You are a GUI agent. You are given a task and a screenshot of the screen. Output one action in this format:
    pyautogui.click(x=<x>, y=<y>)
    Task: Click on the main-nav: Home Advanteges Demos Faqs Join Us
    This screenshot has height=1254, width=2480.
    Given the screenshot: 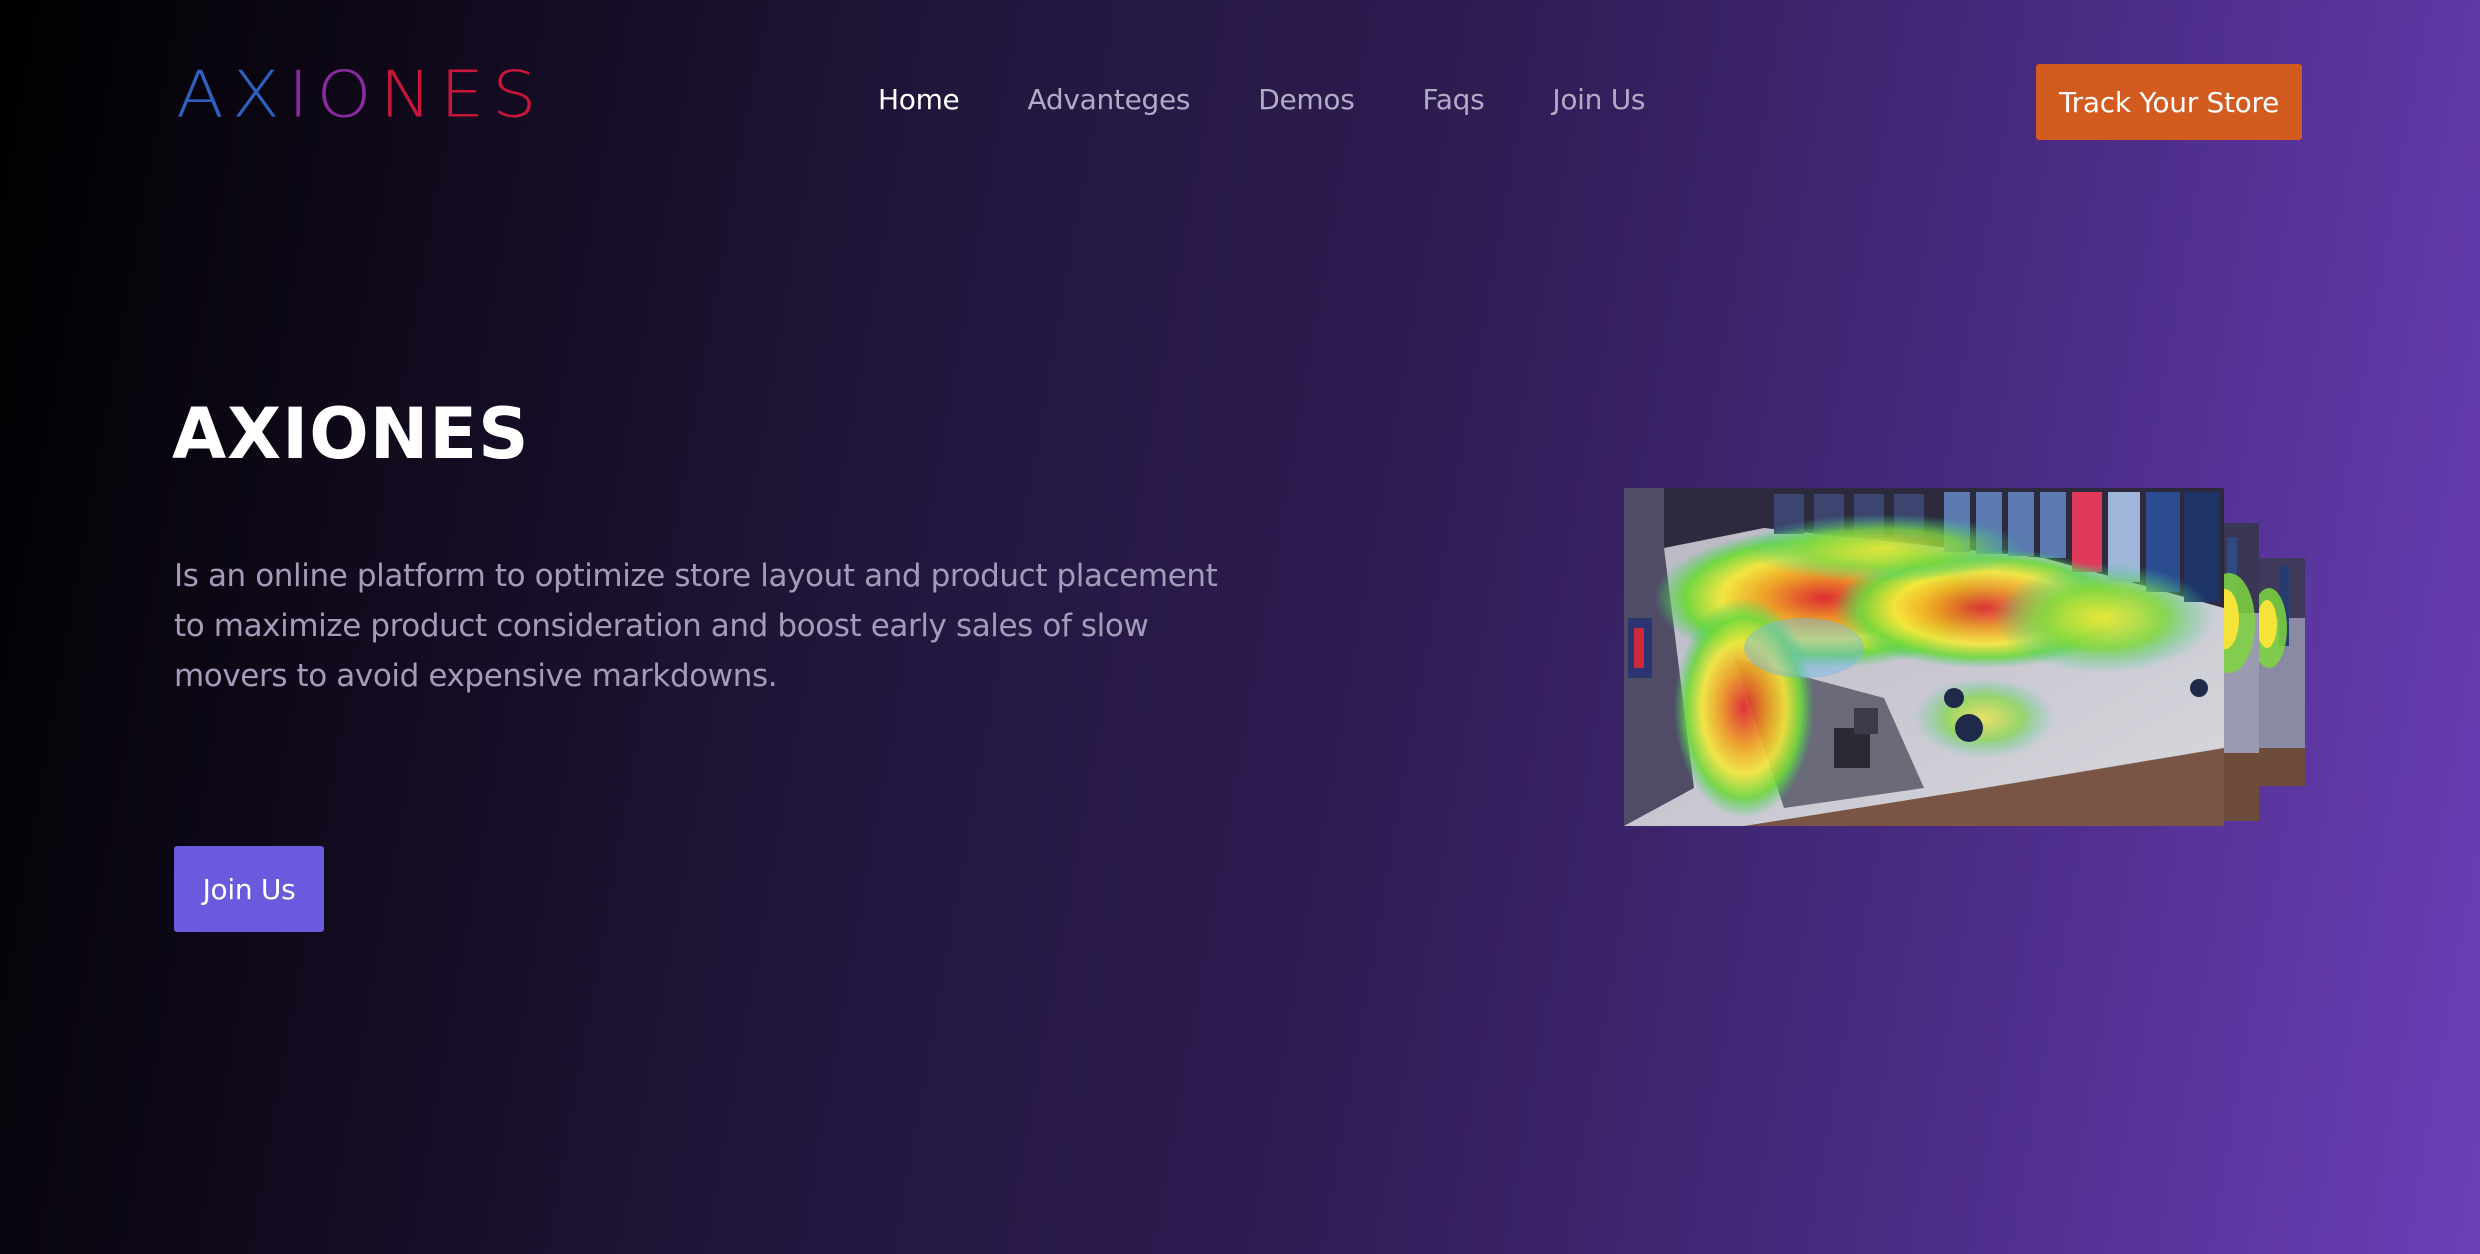 What is the action you would take?
    pyautogui.click(x=1261, y=100)
    